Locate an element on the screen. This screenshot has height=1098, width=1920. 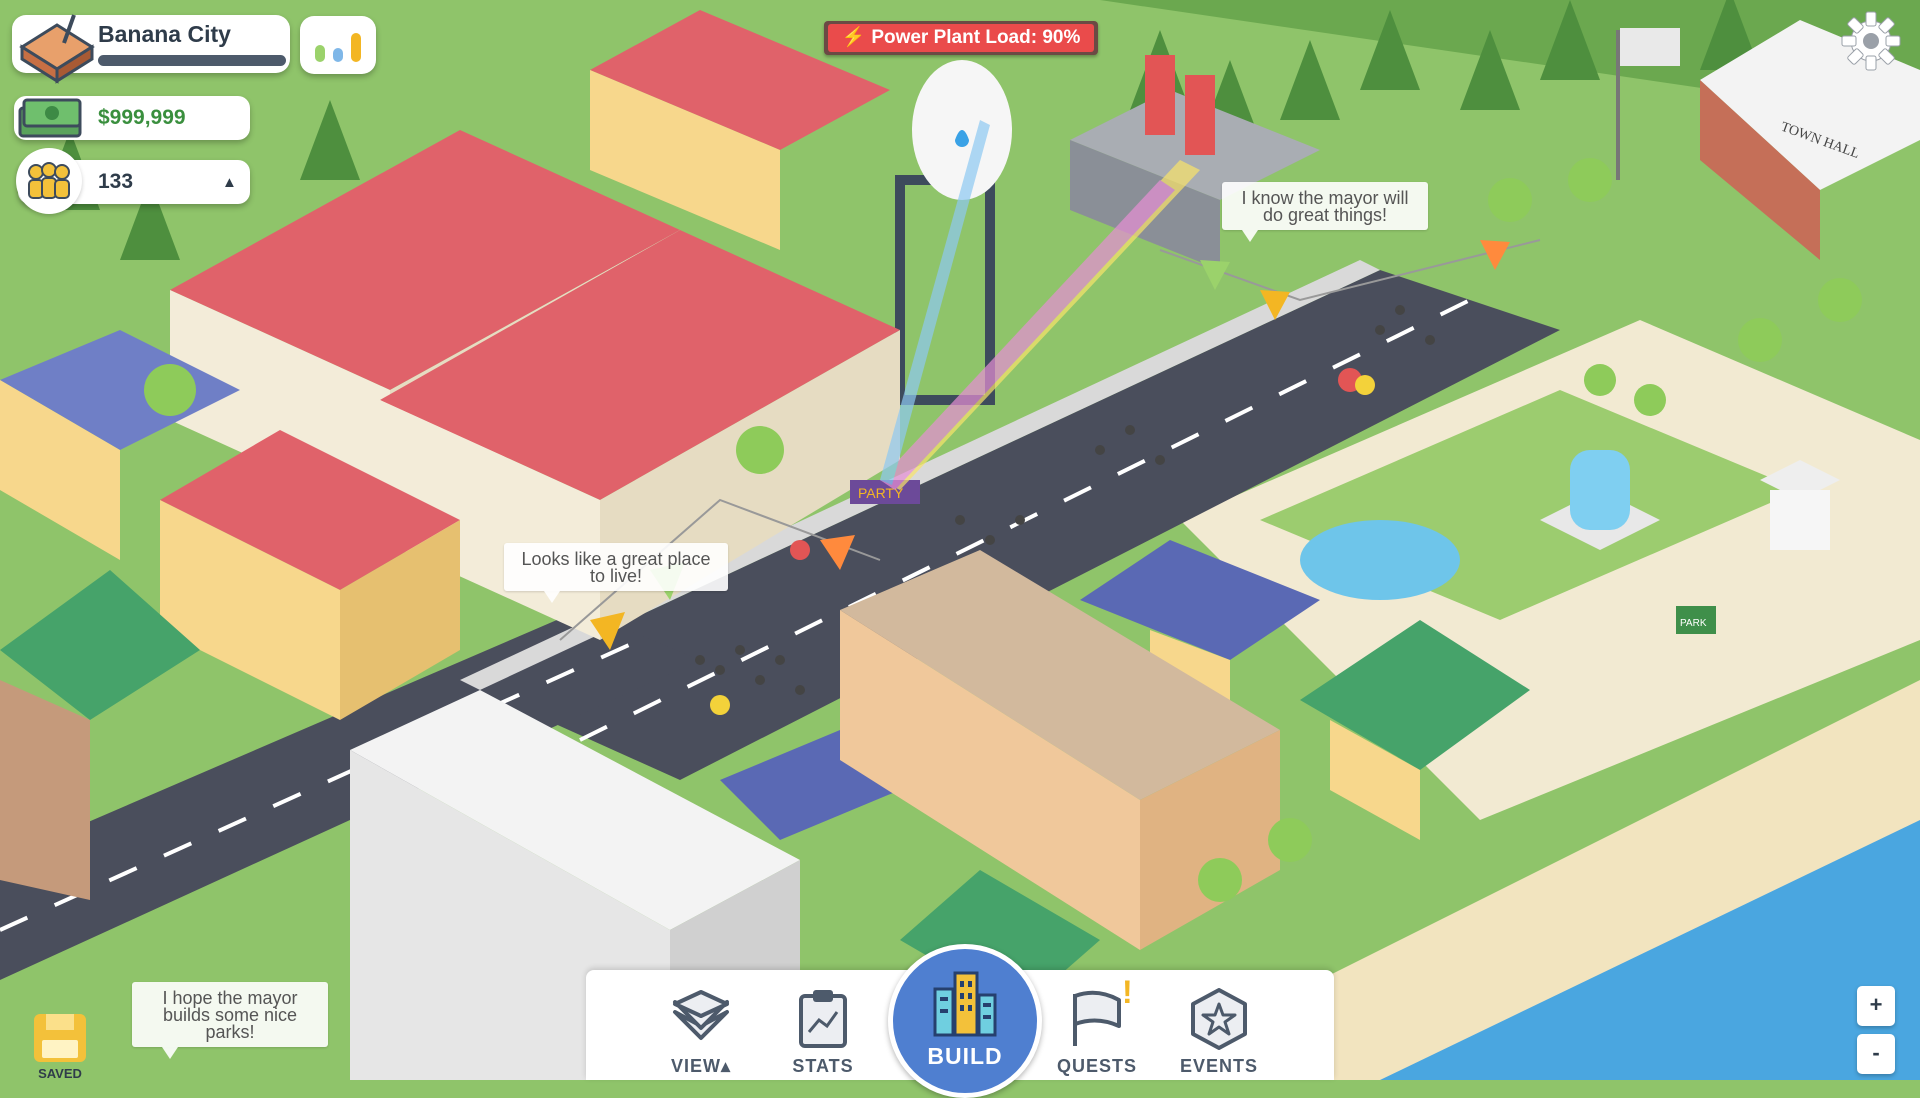
flag-icon is located at coordinates (1097, 1018).